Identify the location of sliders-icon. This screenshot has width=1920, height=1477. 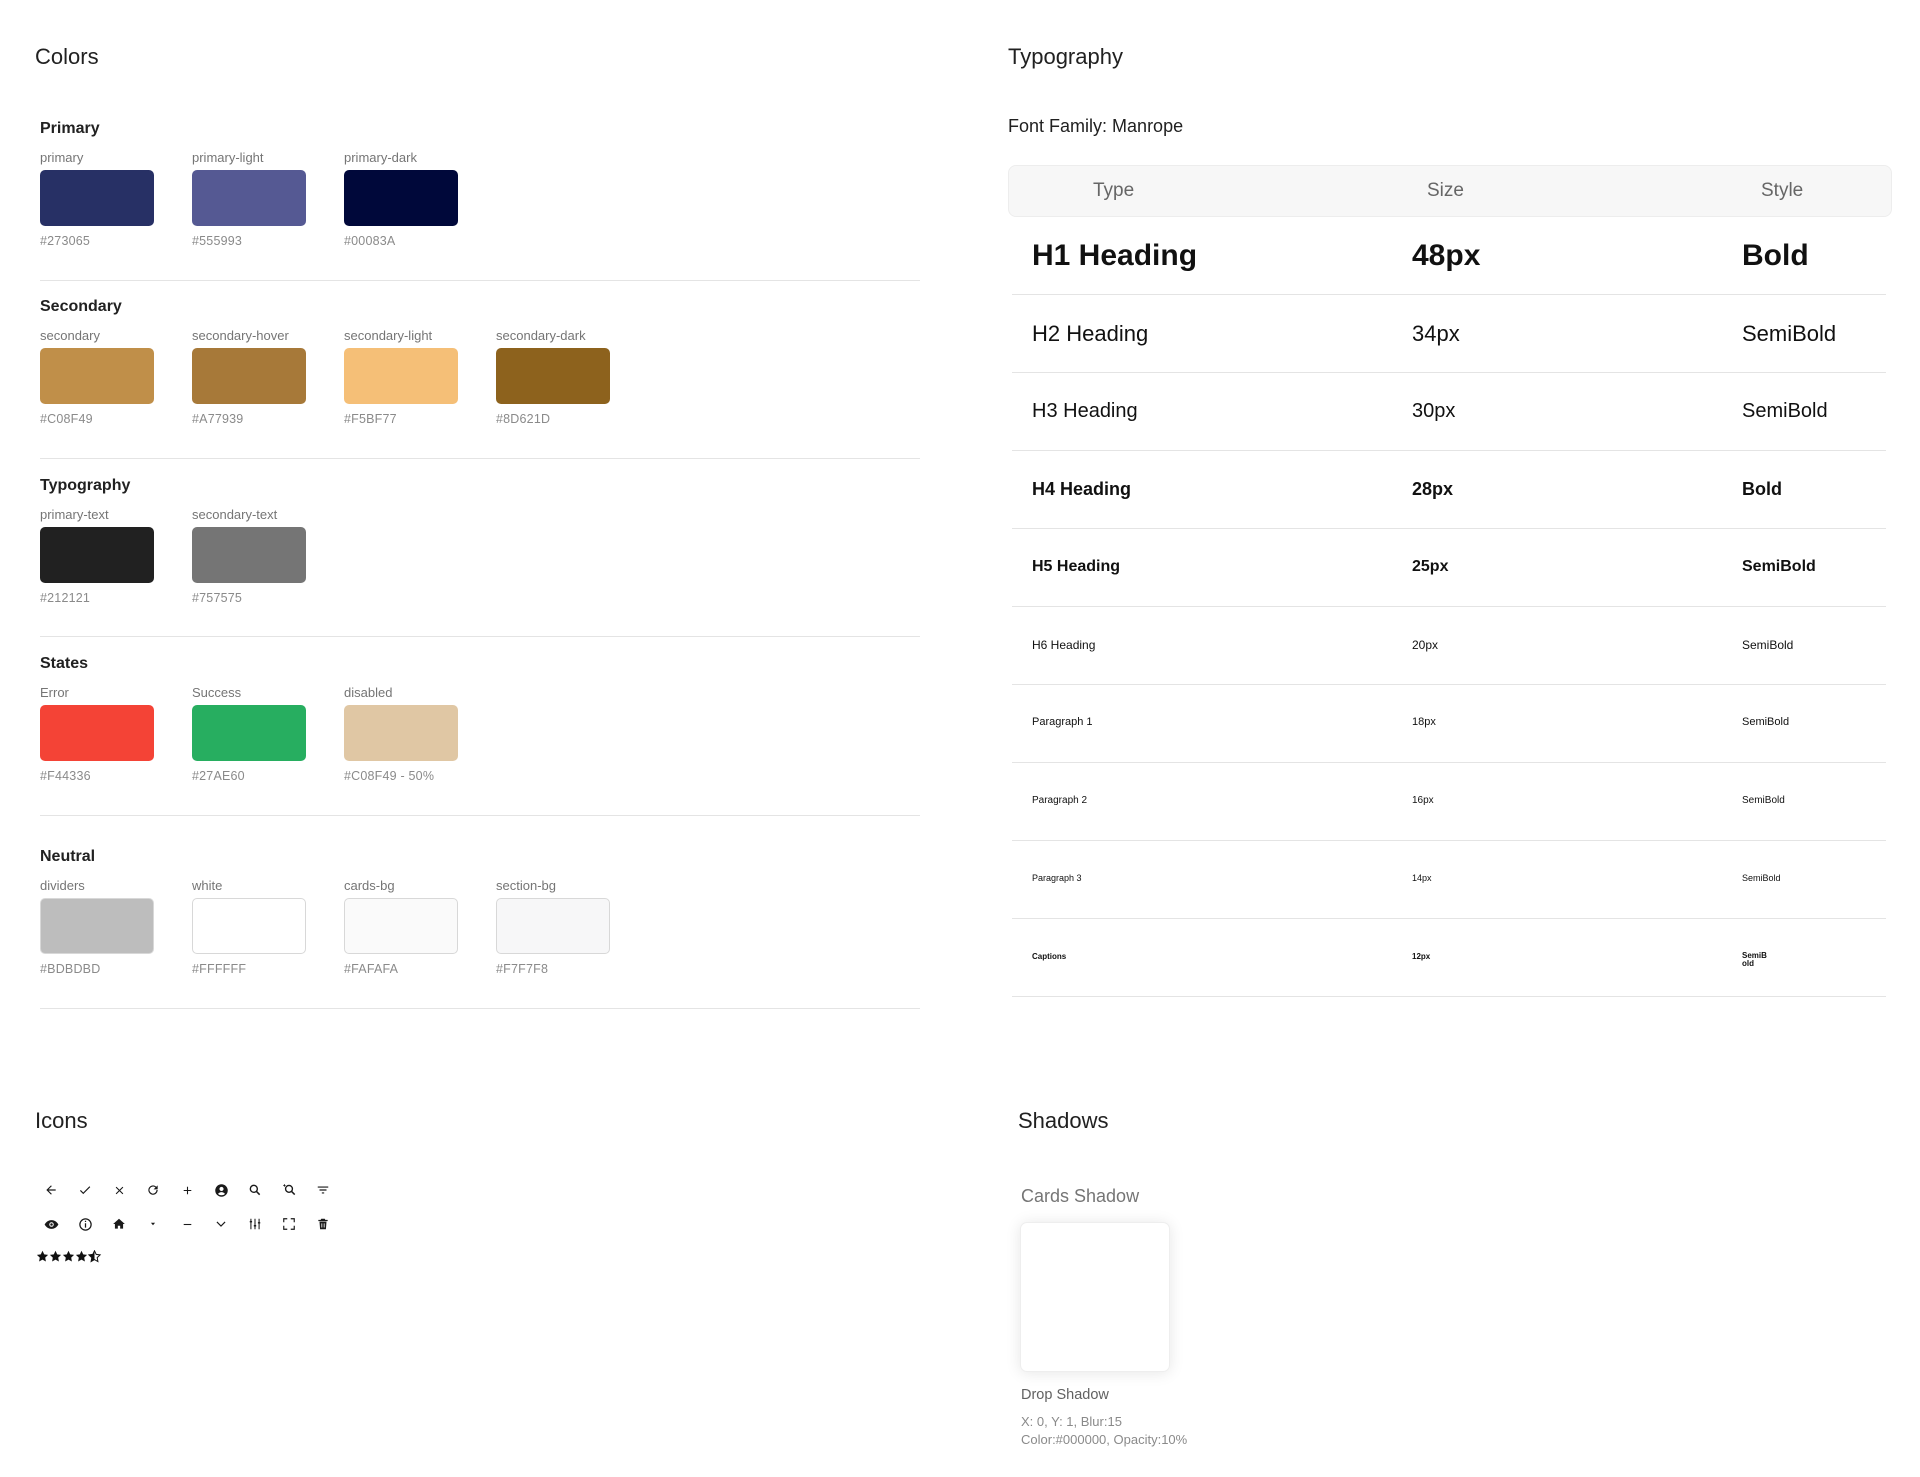
(255, 1224).